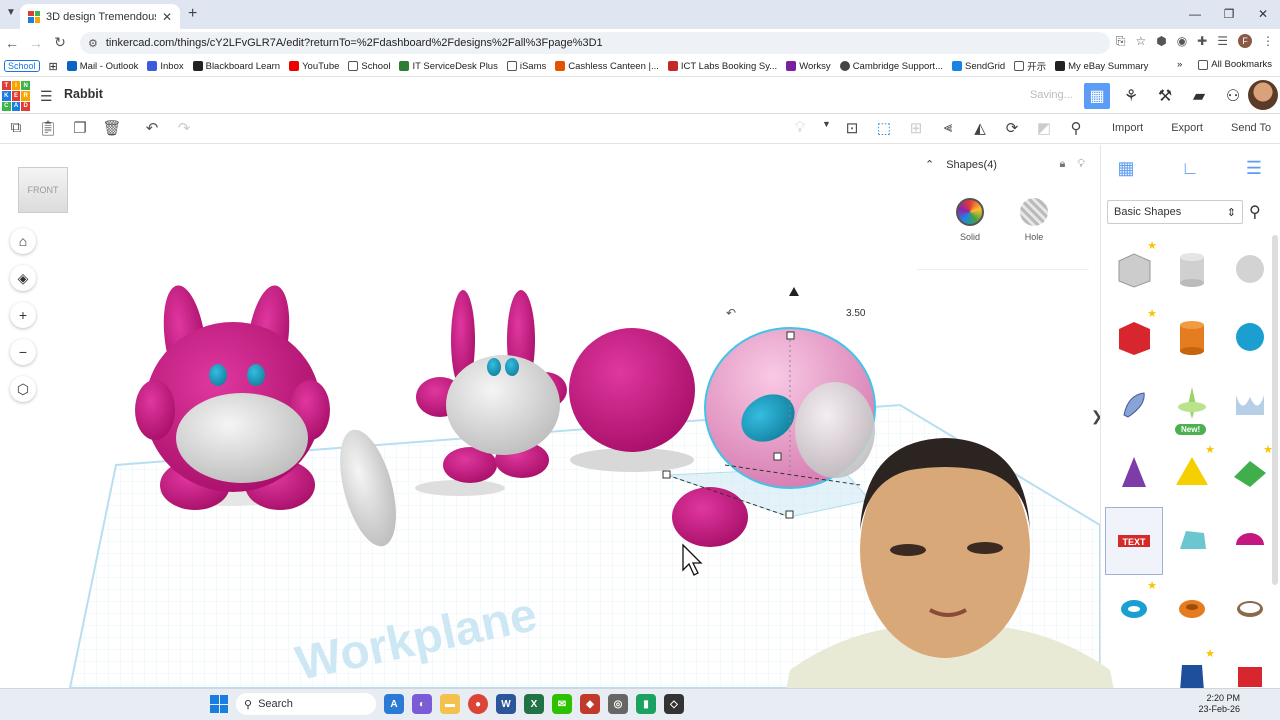 The image size is (1280, 720). I want to click on export-button: Export, so click(1187, 128).